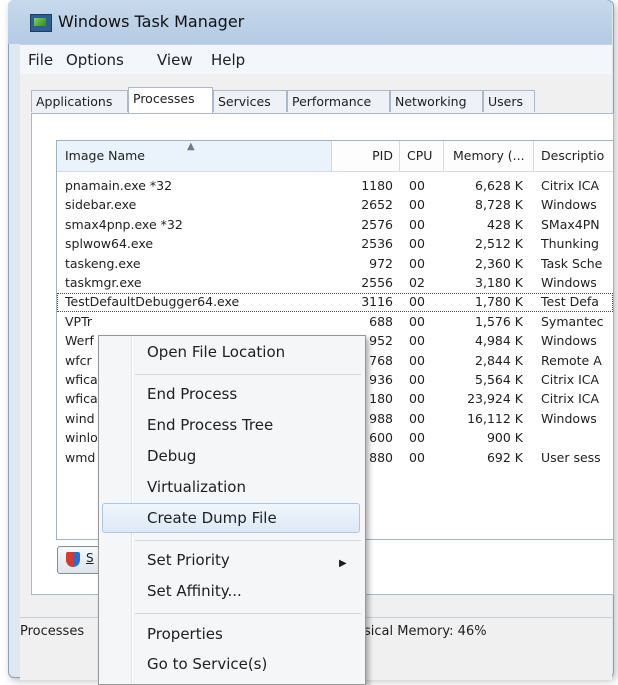 Image resolution: width=618 pixels, height=685 pixels. What do you see at coordinates (170, 100) in the screenshot?
I see `tab-processes: Processes` at bounding box center [170, 100].